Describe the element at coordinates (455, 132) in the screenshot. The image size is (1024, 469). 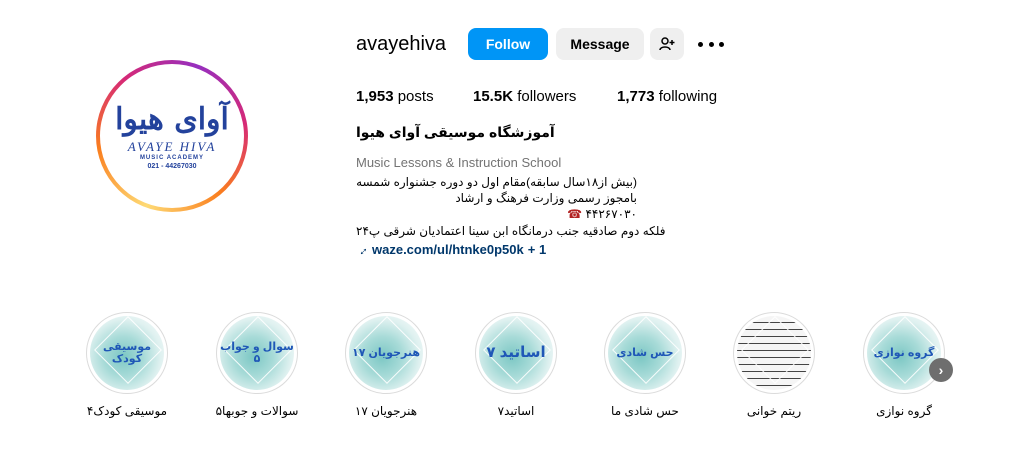
I see `profile-full-name: آموزشگاه موسیقی آوای هیوا` at that location.